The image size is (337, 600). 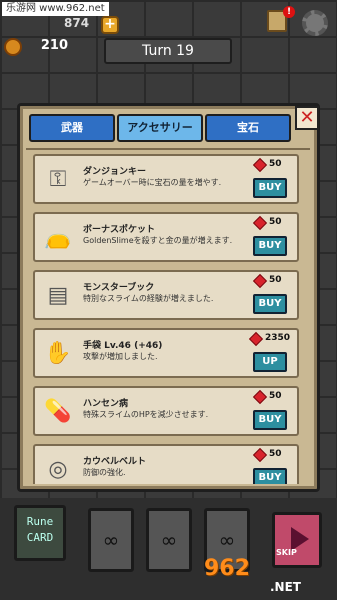 What do you see at coordinates (119, 230) in the screenshot?
I see `item-name: ボーナスポケット` at bounding box center [119, 230].